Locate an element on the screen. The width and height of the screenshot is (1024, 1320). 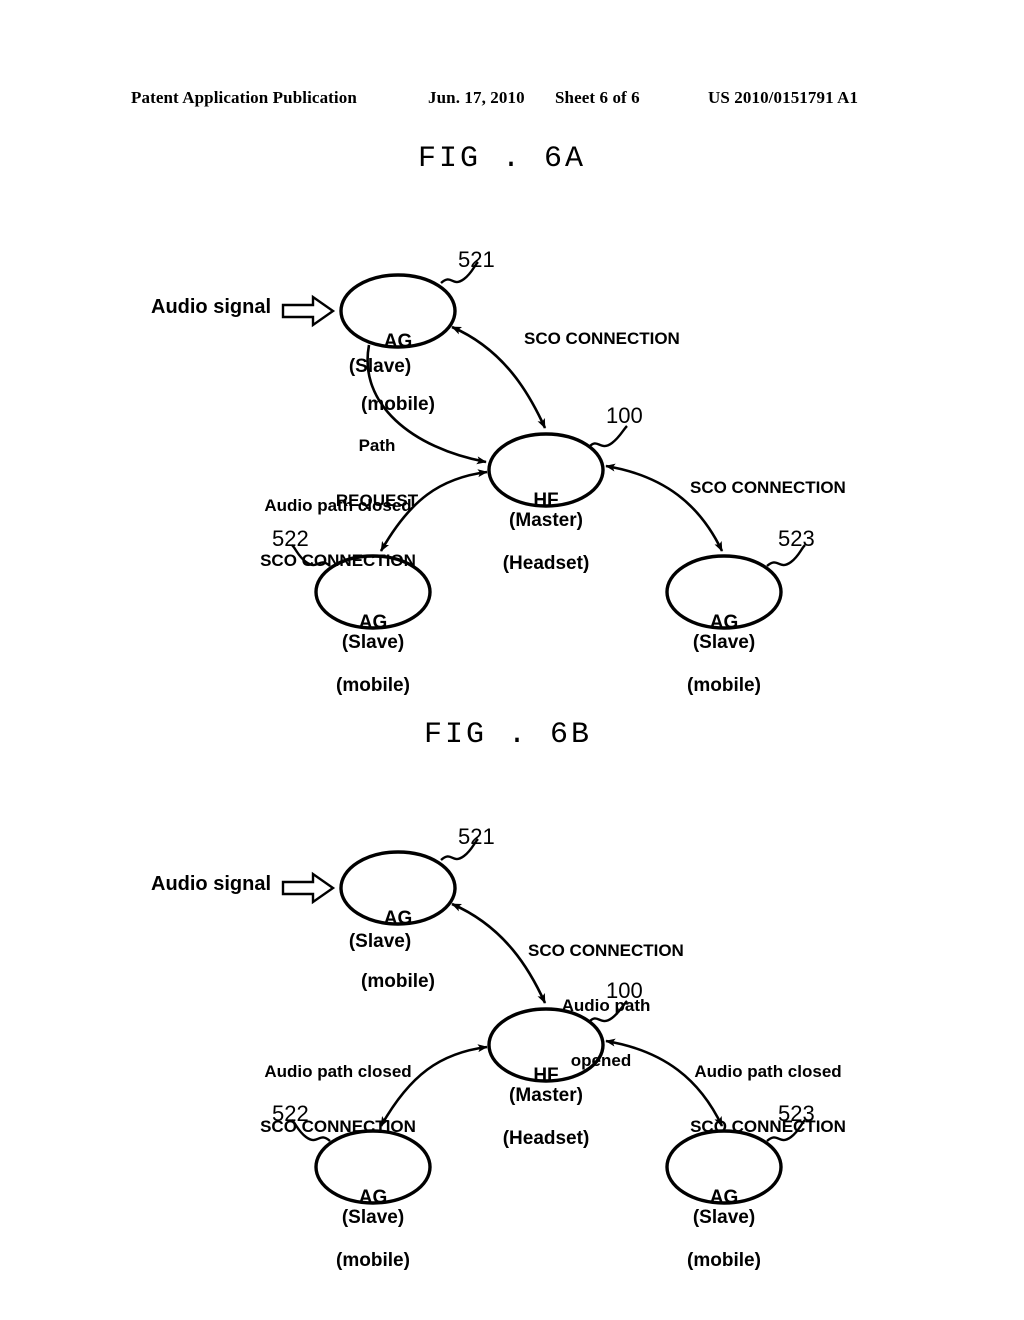
edge-label-right-line1-6b: Audio path closed is located at coordinates (768, 1071).